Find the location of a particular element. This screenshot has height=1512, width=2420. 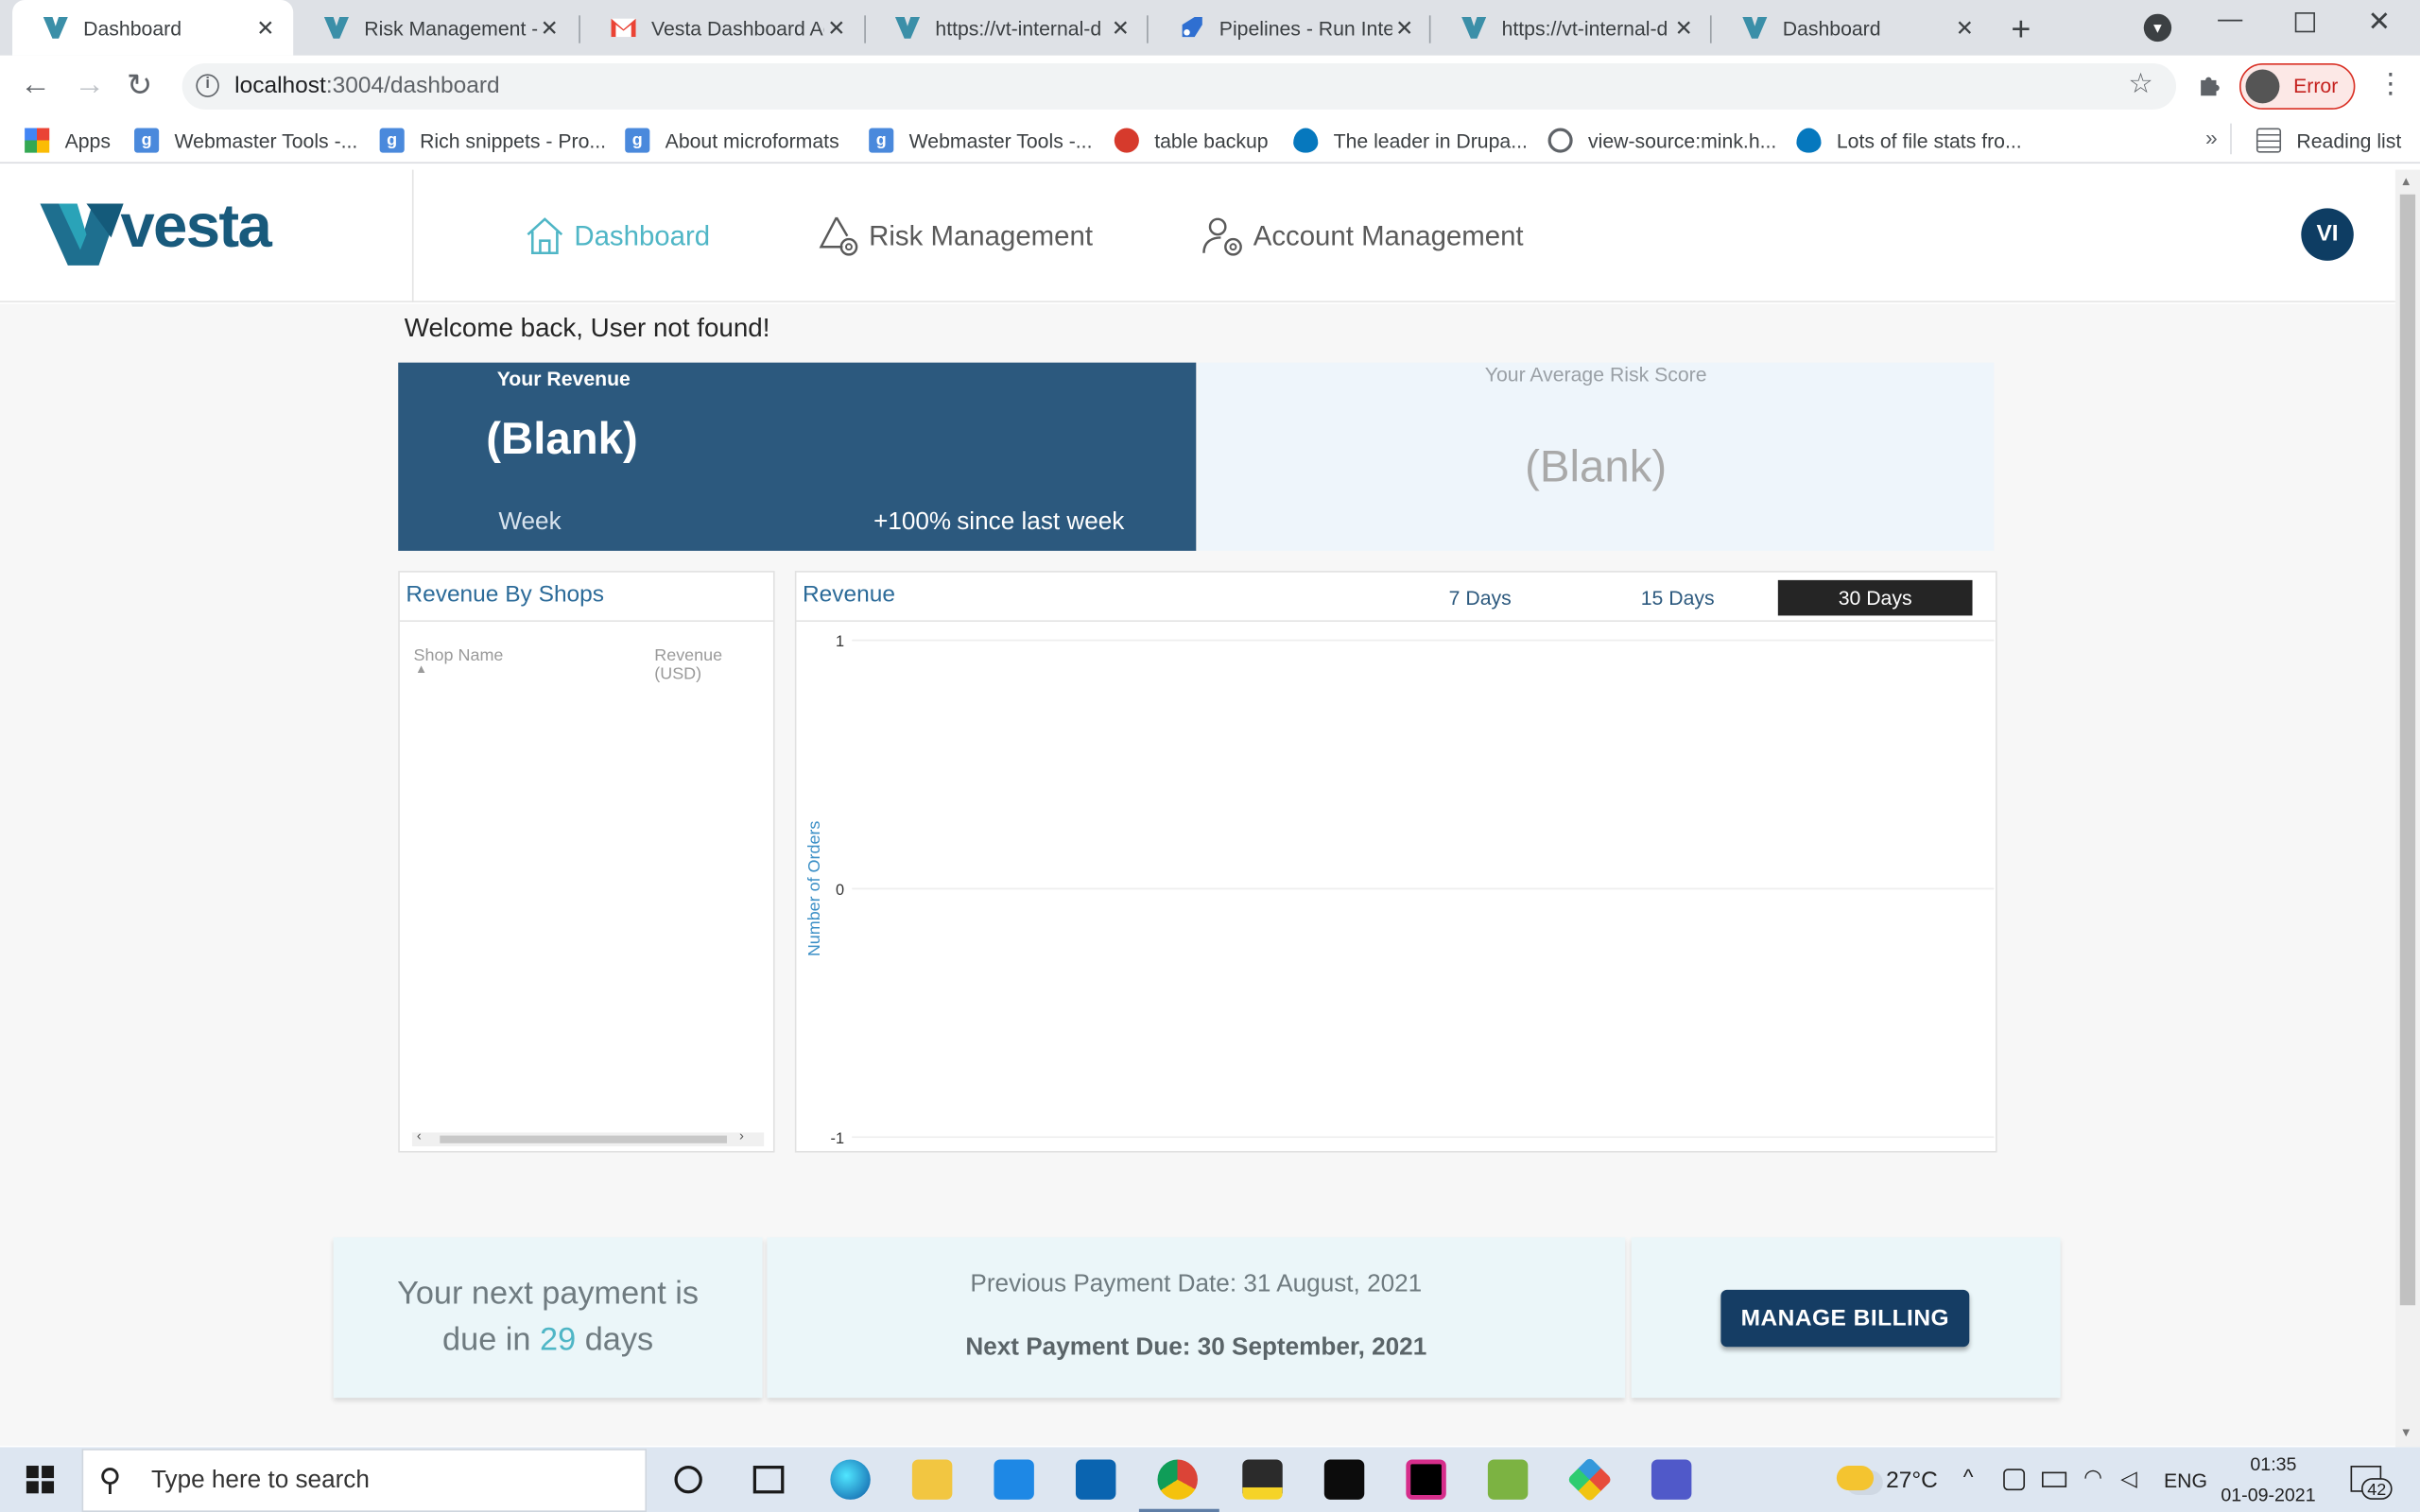

bookmark-table-backup: table backup is located at coordinates (1191, 140).